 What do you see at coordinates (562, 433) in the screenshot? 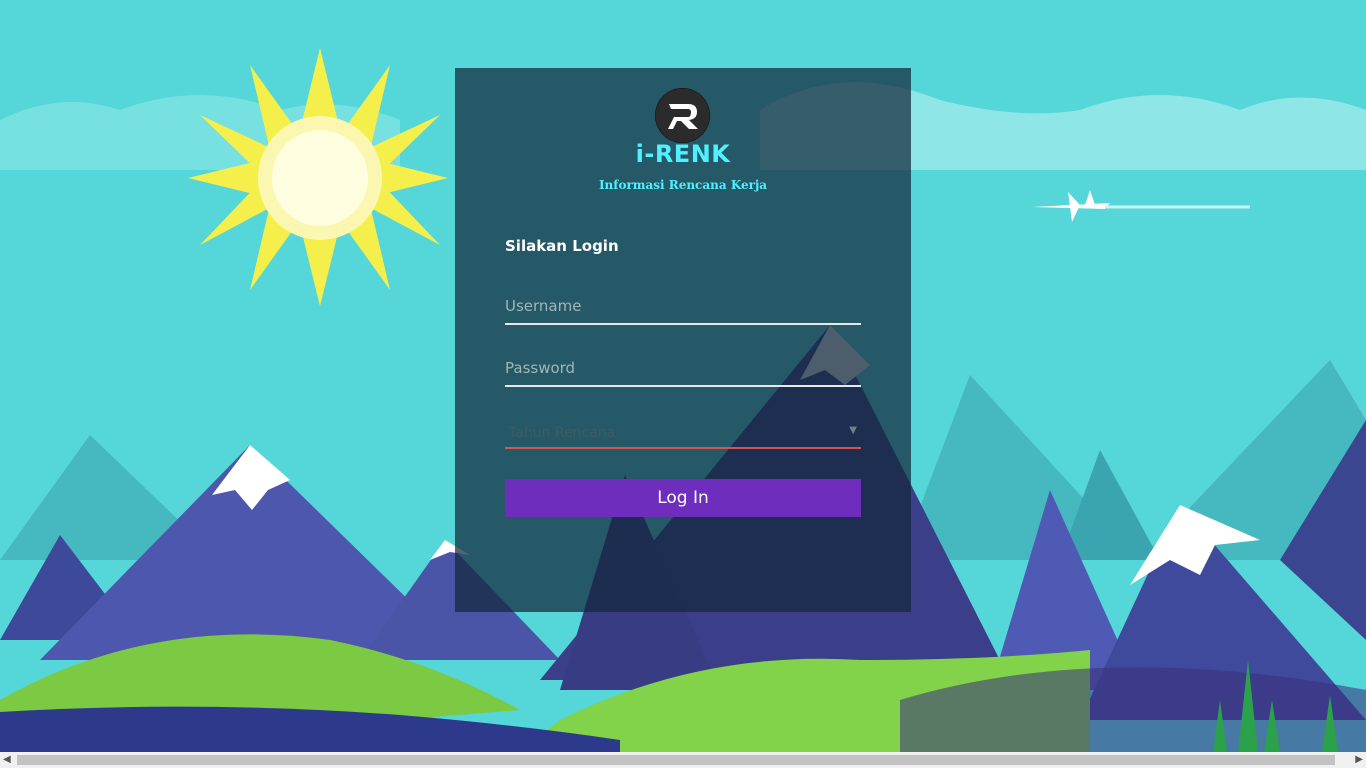
I see `year-select-placeholder: Tahun Rencana` at bounding box center [562, 433].